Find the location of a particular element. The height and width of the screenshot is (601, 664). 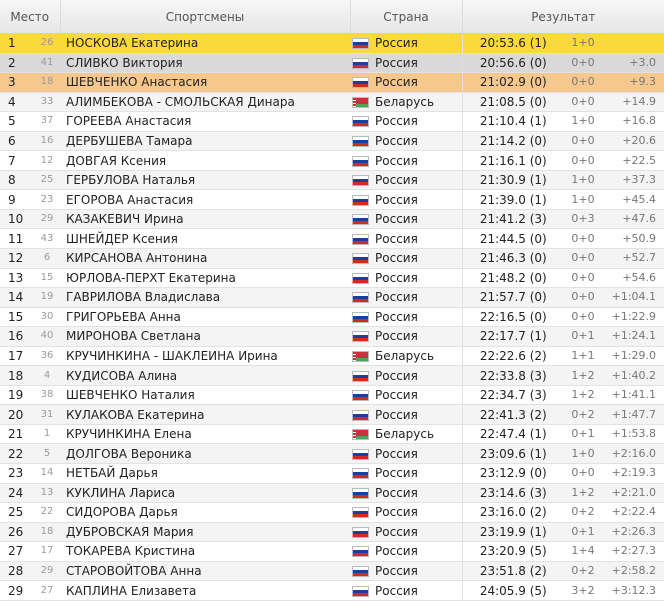

athlete-name: ДОВГАЯ Ксения is located at coordinates (205, 160).